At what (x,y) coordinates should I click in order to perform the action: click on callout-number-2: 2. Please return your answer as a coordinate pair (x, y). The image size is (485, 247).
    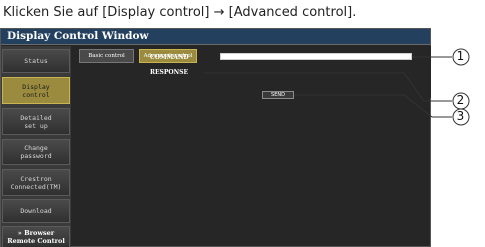
    Looking at the image, I should click on (460, 100).